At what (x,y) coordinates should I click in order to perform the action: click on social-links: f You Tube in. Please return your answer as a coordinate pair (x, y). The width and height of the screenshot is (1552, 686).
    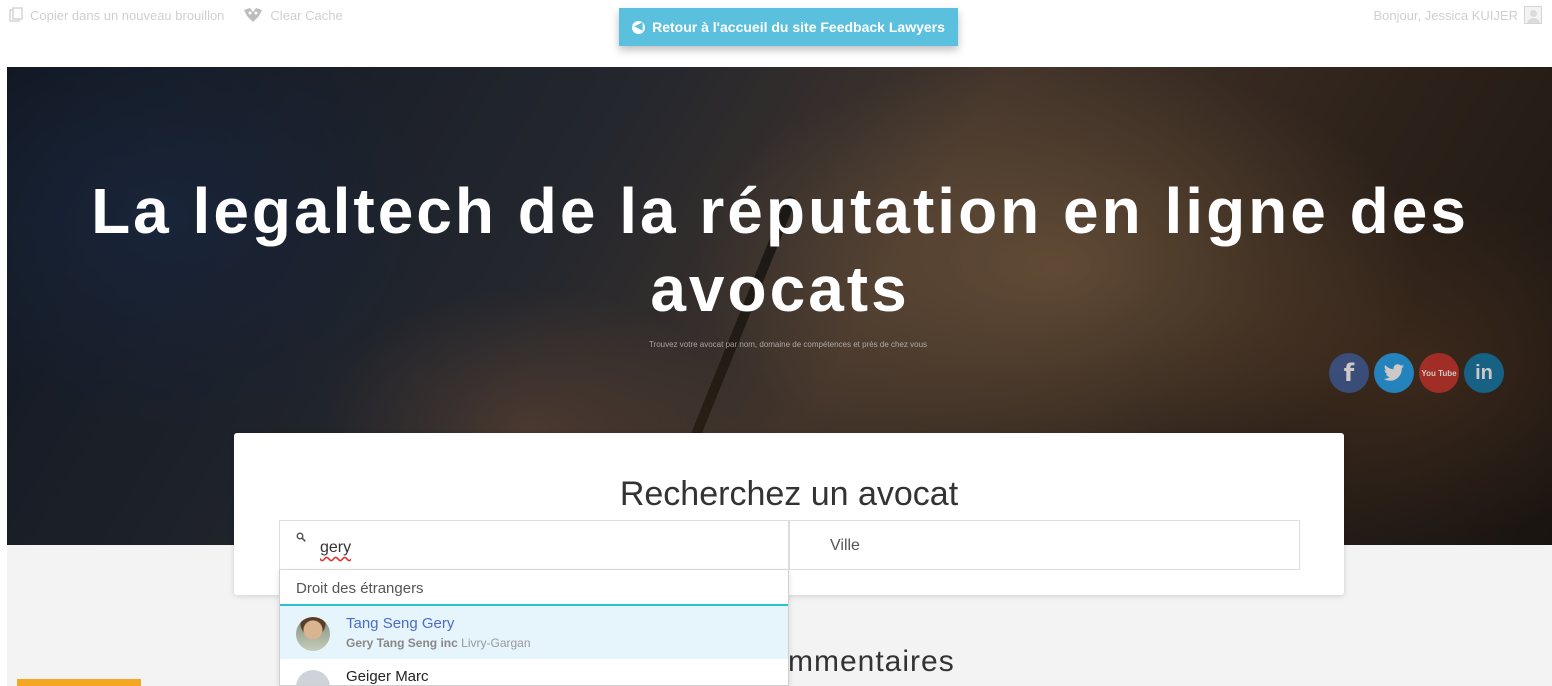
    Looking at the image, I should click on (1416, 373).